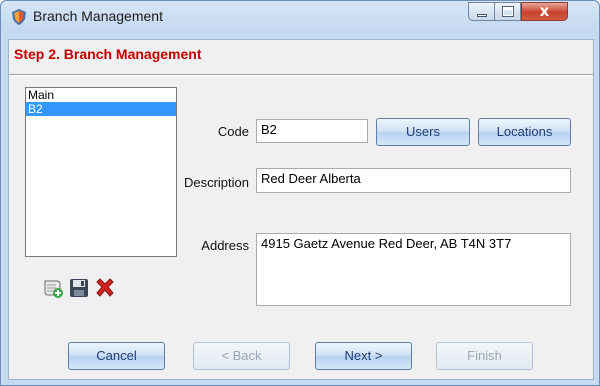 This screenshot has width=600, height=386. I want to click on description-field: Red Deer Alberta, so click(413, 180).